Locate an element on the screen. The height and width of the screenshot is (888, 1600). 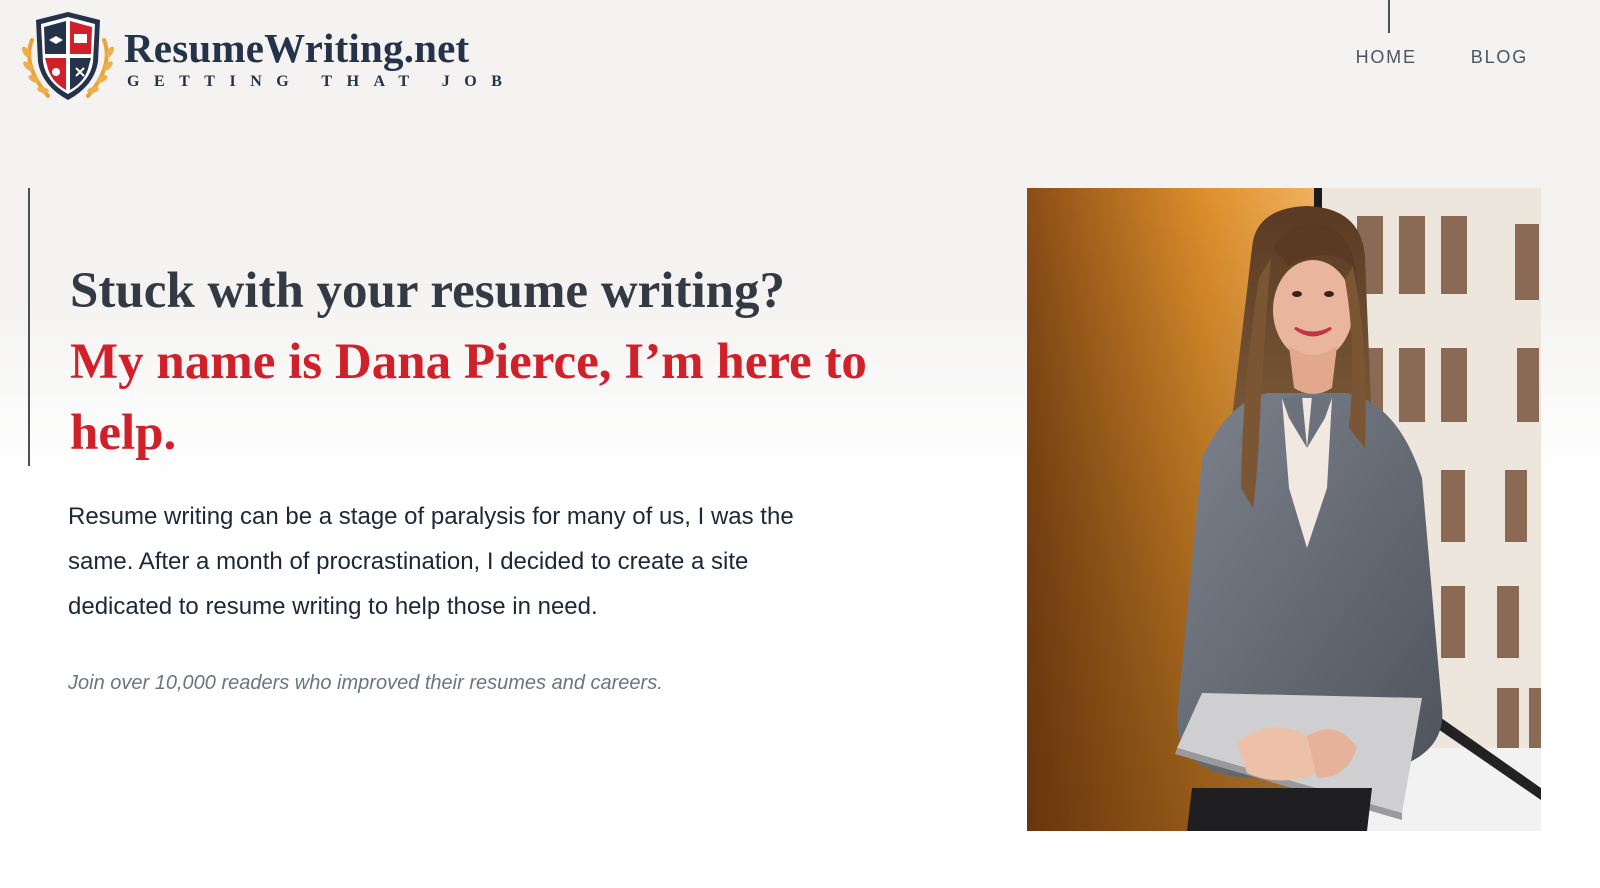
site-name: ResumeWriting.net is located at coordinates (297, 48).